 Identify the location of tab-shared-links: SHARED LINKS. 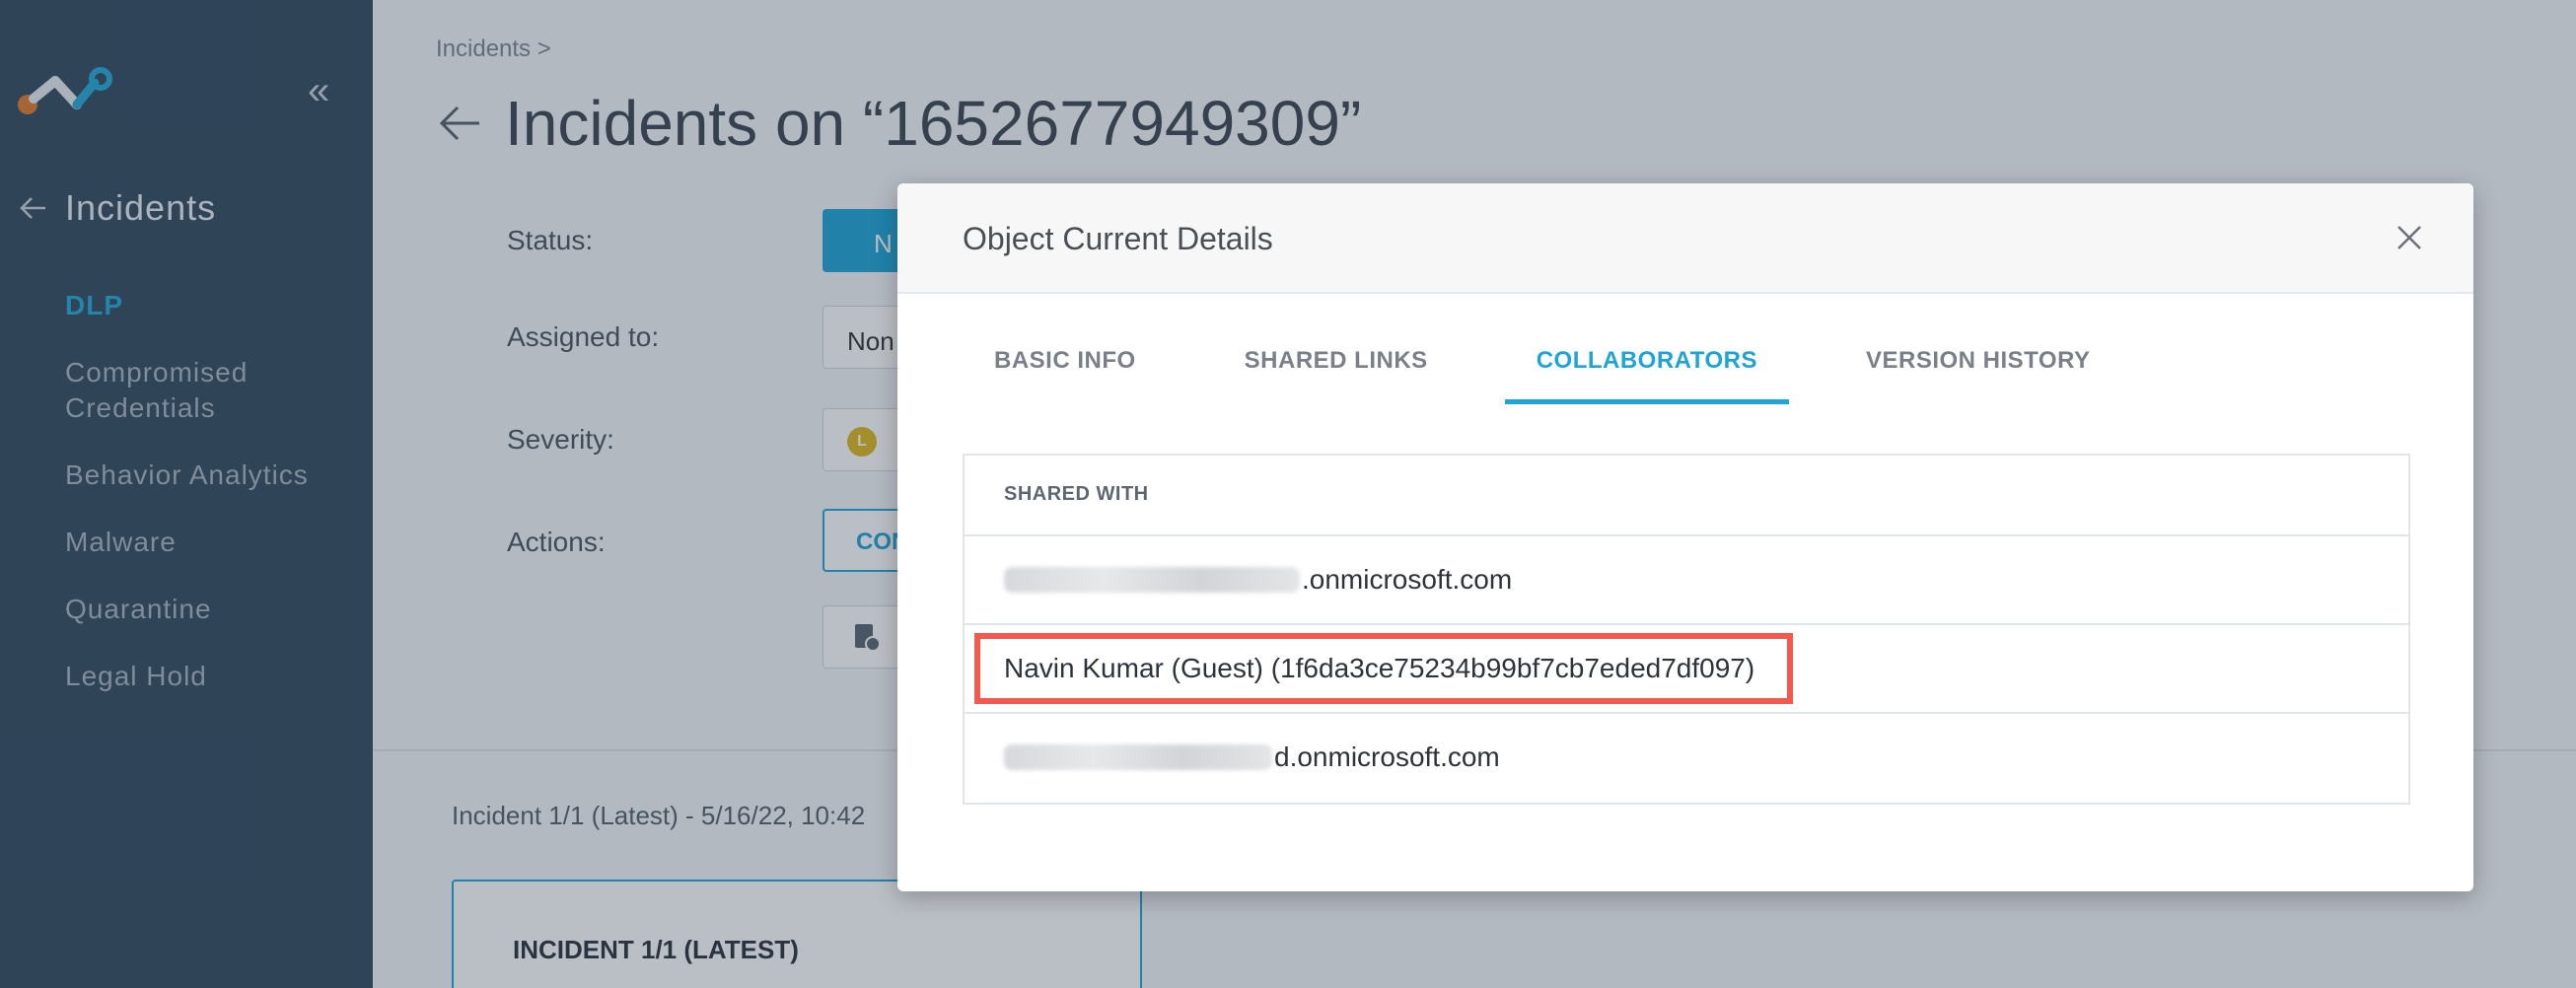
(1336, 374).